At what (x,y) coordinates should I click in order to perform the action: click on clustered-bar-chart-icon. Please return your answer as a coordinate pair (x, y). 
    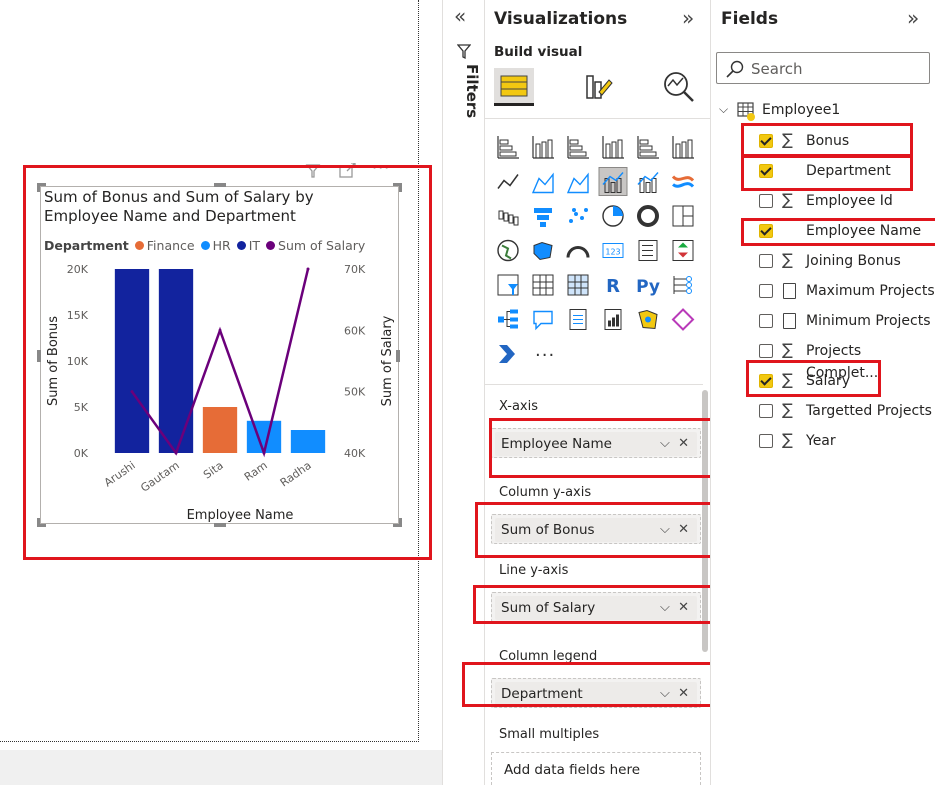
    Looking at the image, I should click on (578, 147).